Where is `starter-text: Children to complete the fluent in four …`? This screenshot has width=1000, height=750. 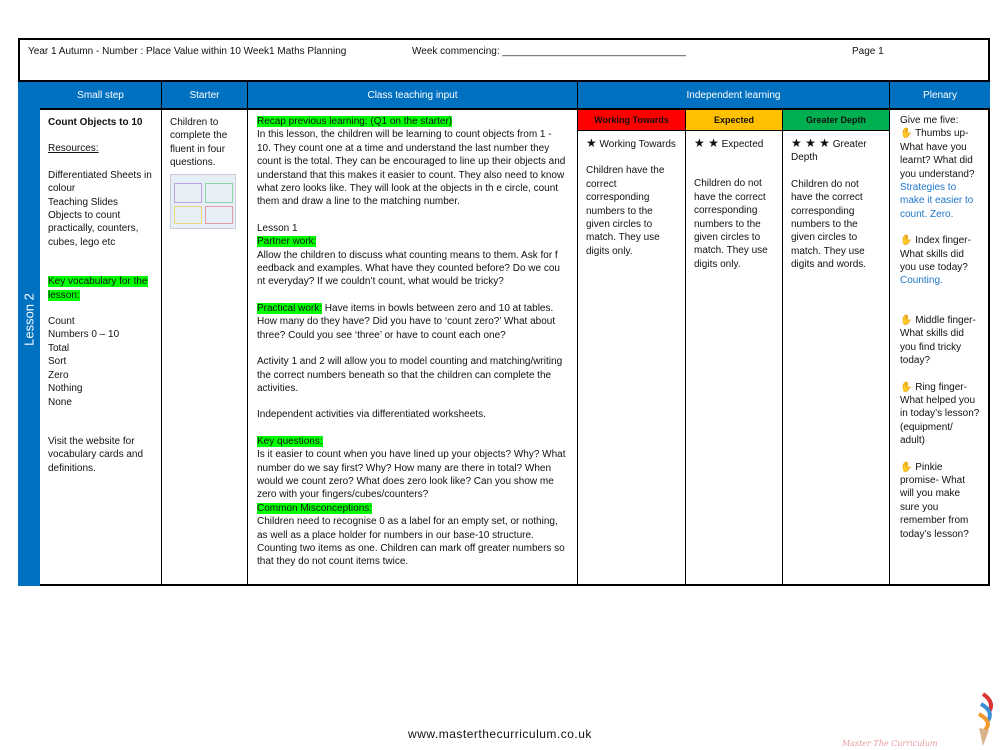
starter-text: Children to complete the fluent in four … is located at coordinates (199, 143).